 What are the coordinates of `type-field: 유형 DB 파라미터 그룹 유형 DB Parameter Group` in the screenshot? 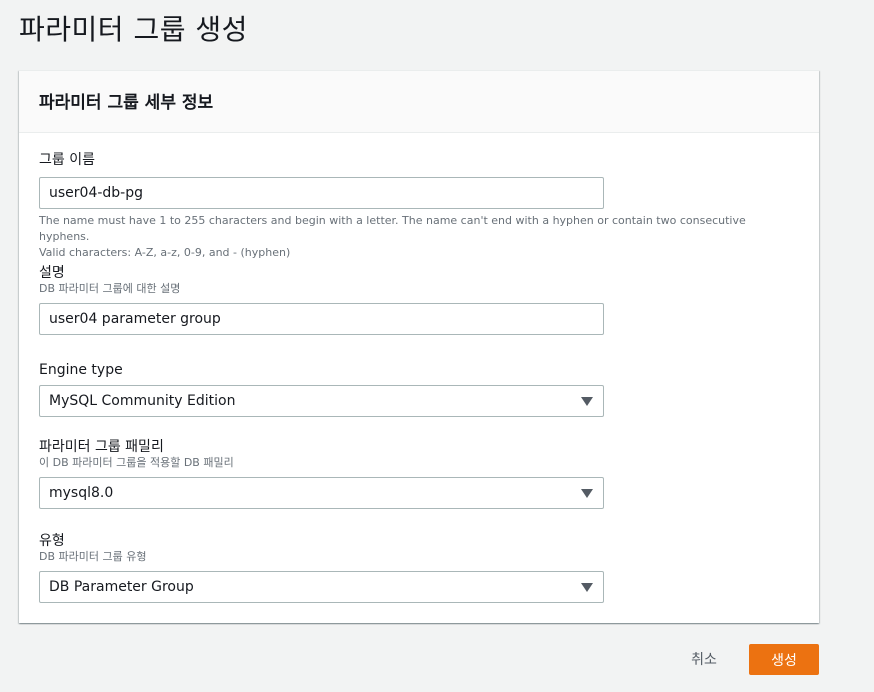 It's located at (321, 567).